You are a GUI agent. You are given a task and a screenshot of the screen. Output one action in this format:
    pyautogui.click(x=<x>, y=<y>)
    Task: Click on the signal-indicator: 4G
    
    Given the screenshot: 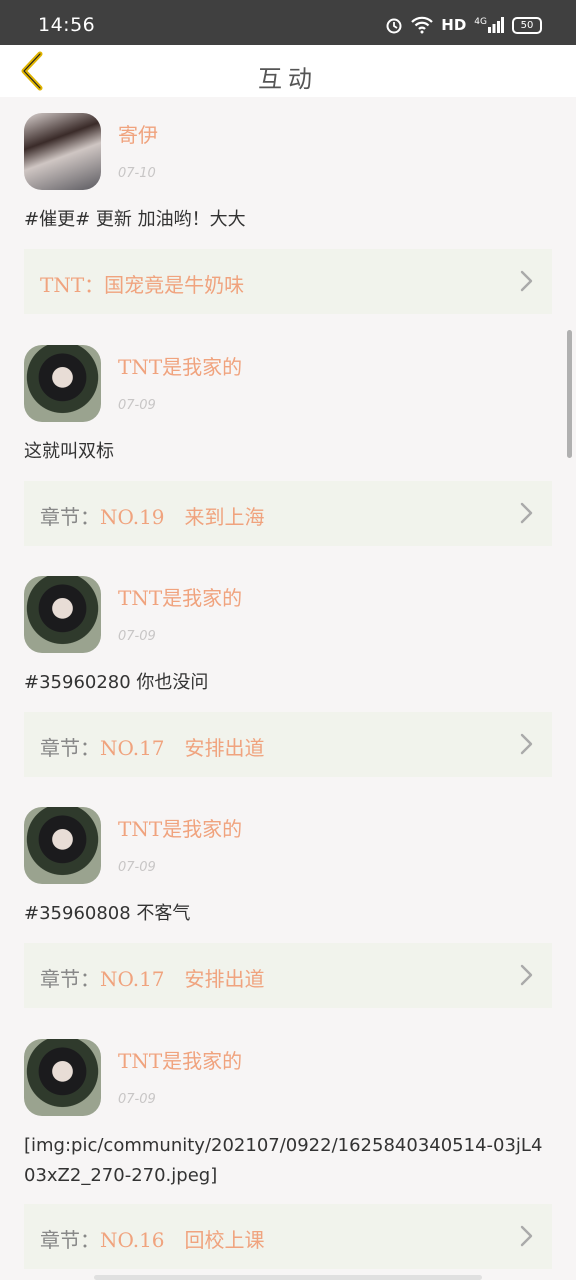 What is the action you would take?
    pyautogui.click(x=489, y=25)
    